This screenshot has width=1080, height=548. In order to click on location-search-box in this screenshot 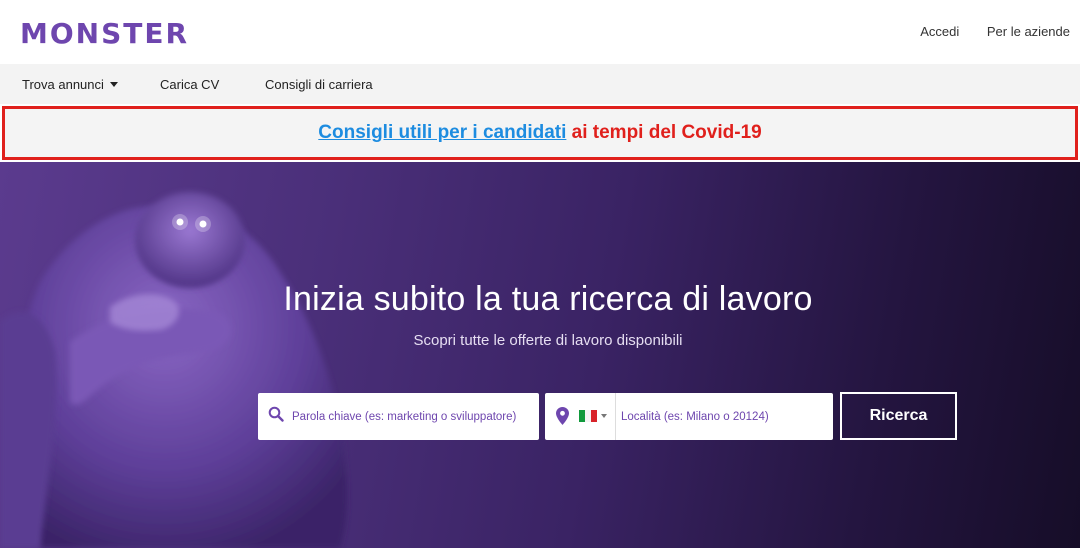, I will do `click(689, 416)`.